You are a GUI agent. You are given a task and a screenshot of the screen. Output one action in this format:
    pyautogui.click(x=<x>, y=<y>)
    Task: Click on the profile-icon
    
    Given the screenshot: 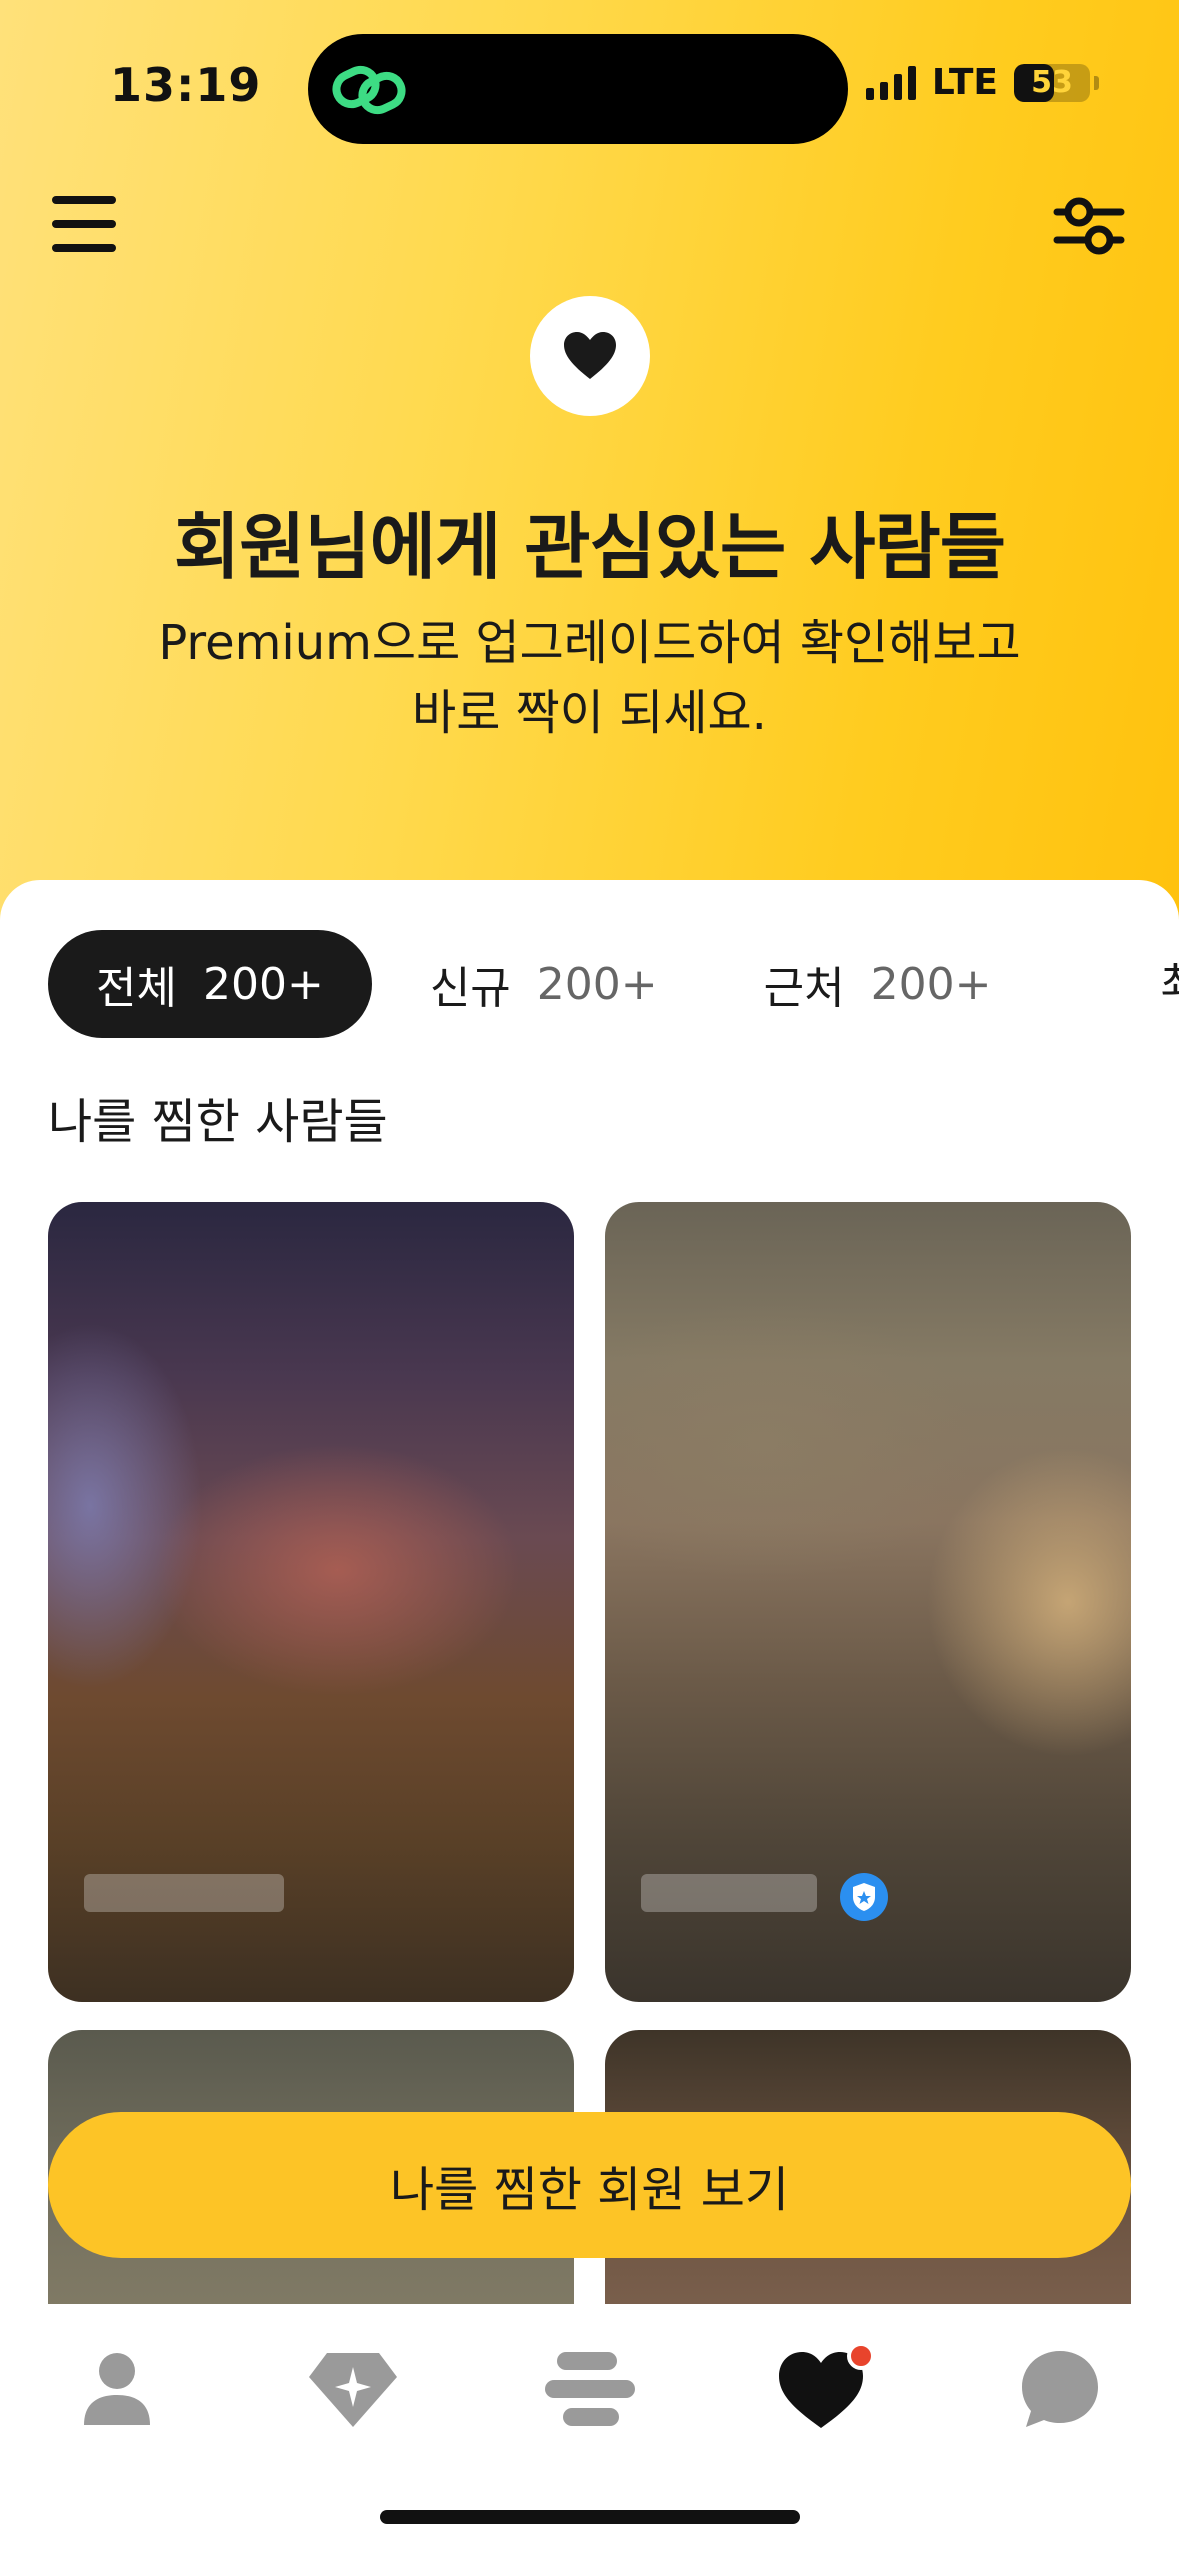 What is the action you would take?
    pyautogui.click(x=117, y=2389)
    